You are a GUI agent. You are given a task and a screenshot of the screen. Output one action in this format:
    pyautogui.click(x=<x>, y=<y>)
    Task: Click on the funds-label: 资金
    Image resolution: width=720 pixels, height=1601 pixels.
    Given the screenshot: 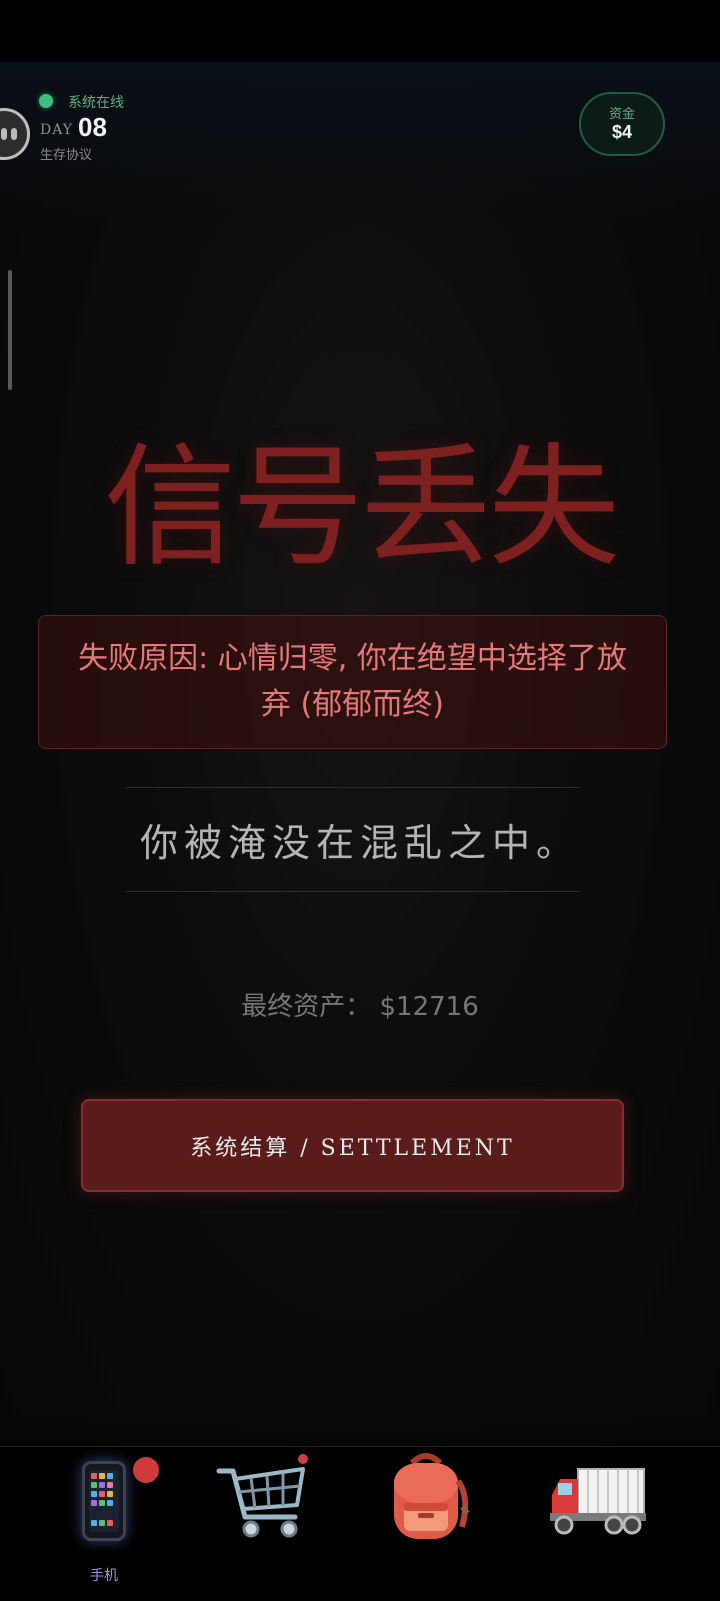 What is the action you would take?
    pyautogui.click(x=621, y=114)
    